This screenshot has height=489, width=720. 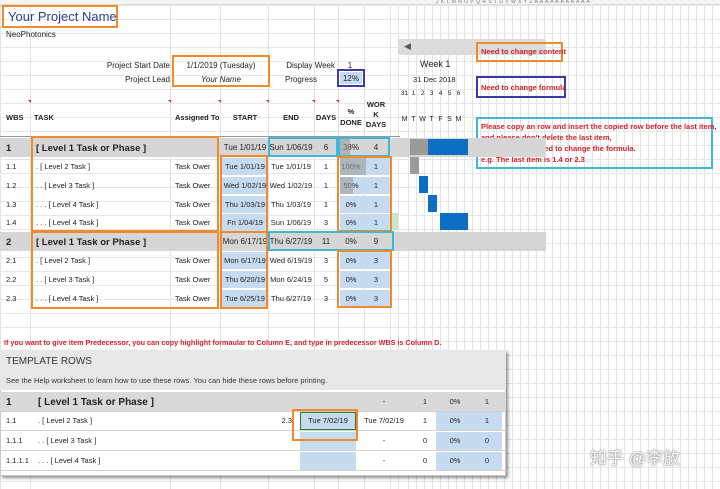 What do you see at coordinates (11, 280) in the screenshot?
I see `row-wbs: 2.2` at bounding box center [11, 280].